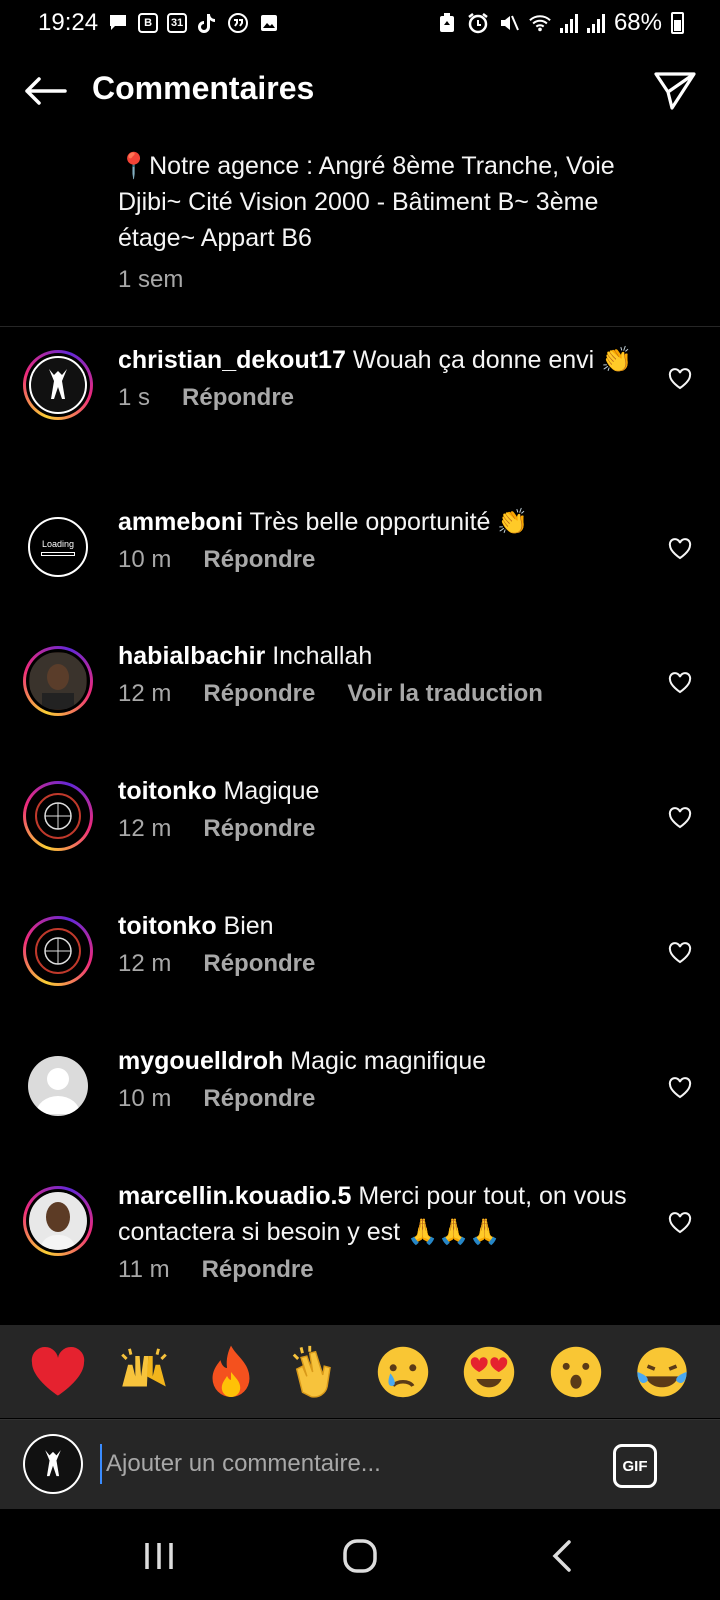  What do you see at coordinates (360, 23) in the screenshot?
I see `status-bar: 19:24 B 31 68%` at bounding box center [360, 23].